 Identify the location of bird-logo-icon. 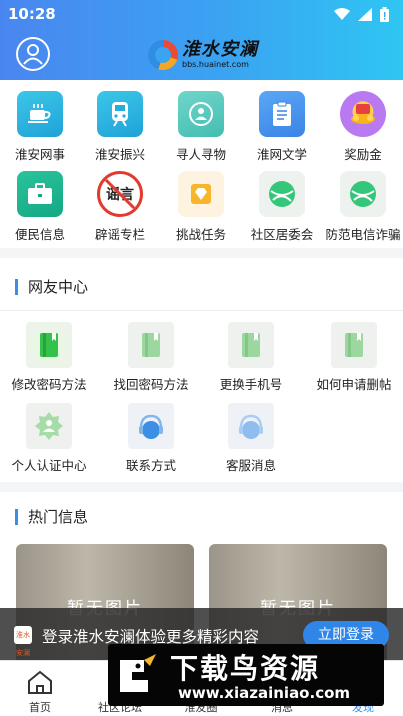
(138, 673).